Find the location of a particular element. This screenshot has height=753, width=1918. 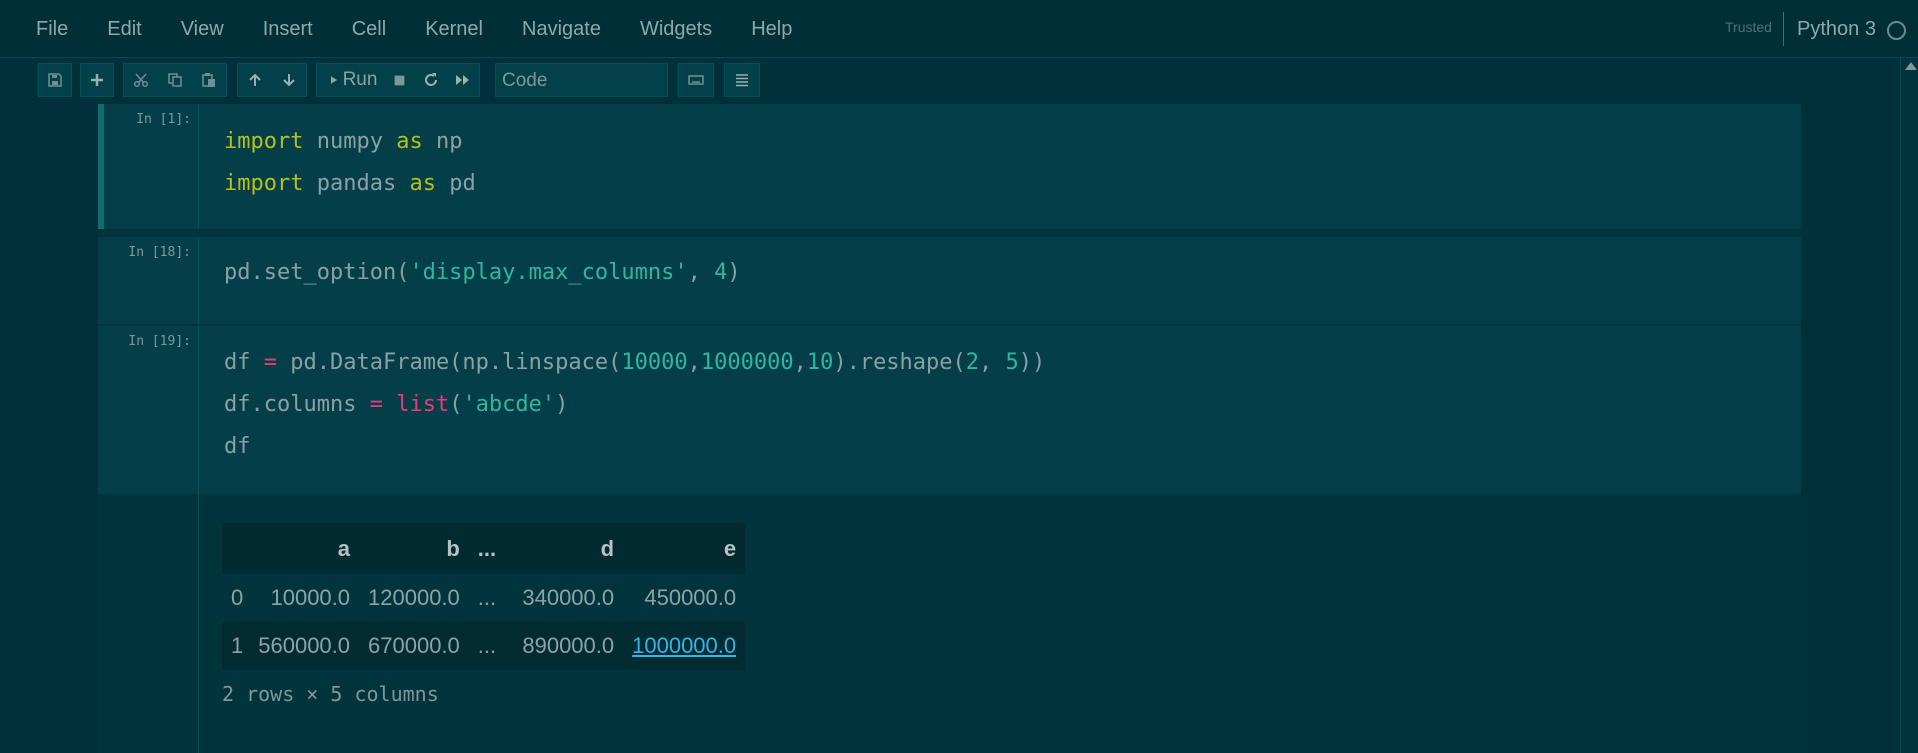

table-cell: 670000.0 is located at coordinates (414, 646).